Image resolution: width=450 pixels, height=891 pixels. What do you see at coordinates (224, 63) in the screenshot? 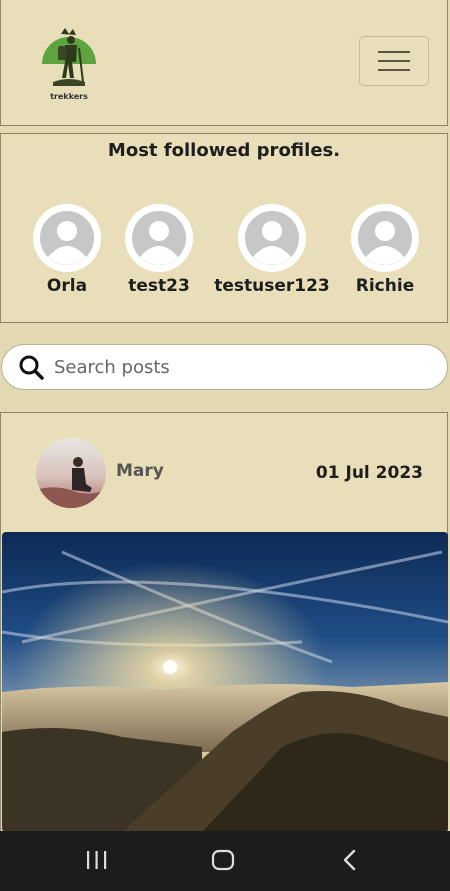
I see `site-header: trekkers` at bounding box center [224, 63].